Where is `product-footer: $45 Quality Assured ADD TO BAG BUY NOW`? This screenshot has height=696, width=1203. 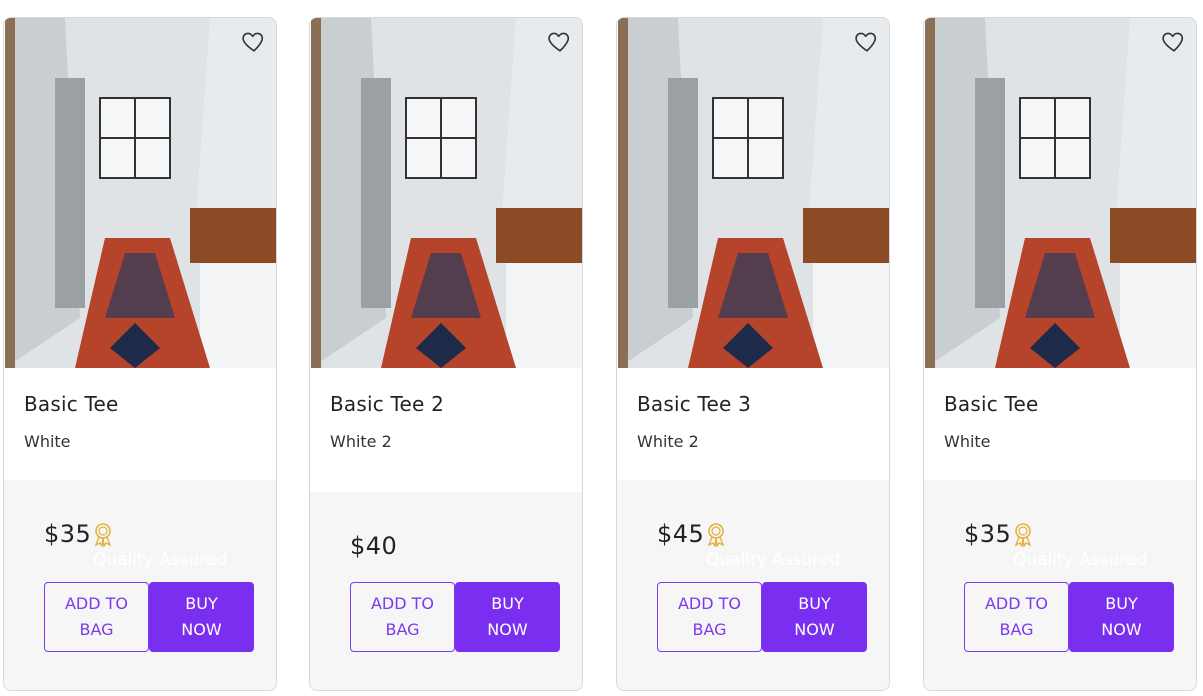
product-footer: $45 Quality Assured ADD TO BAG BUY NOW is located at coordinates (753, 585).